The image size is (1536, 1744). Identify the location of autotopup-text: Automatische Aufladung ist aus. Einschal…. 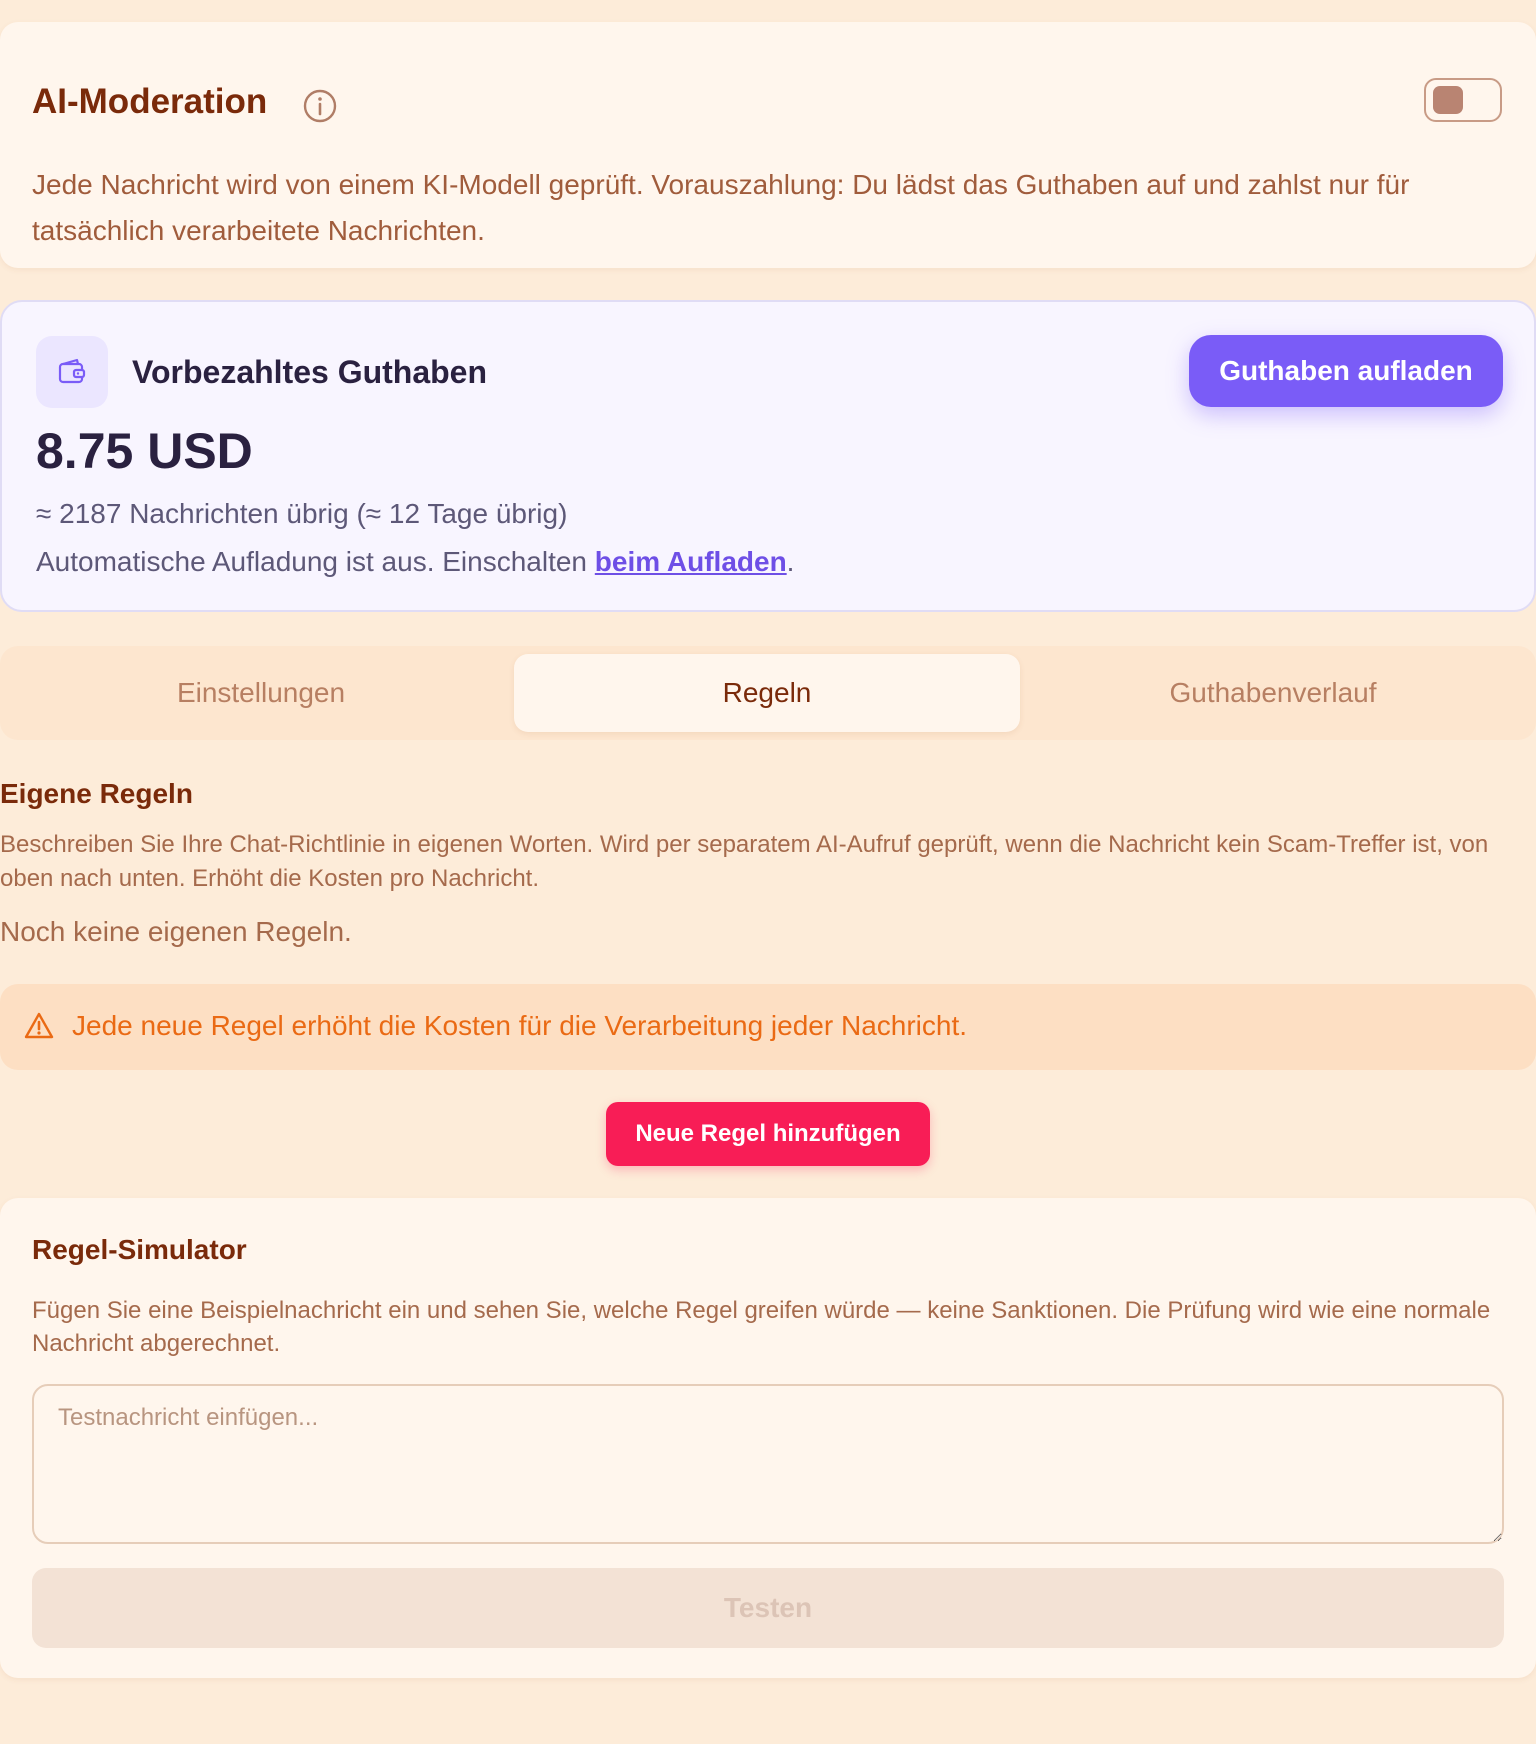
(315, 561).